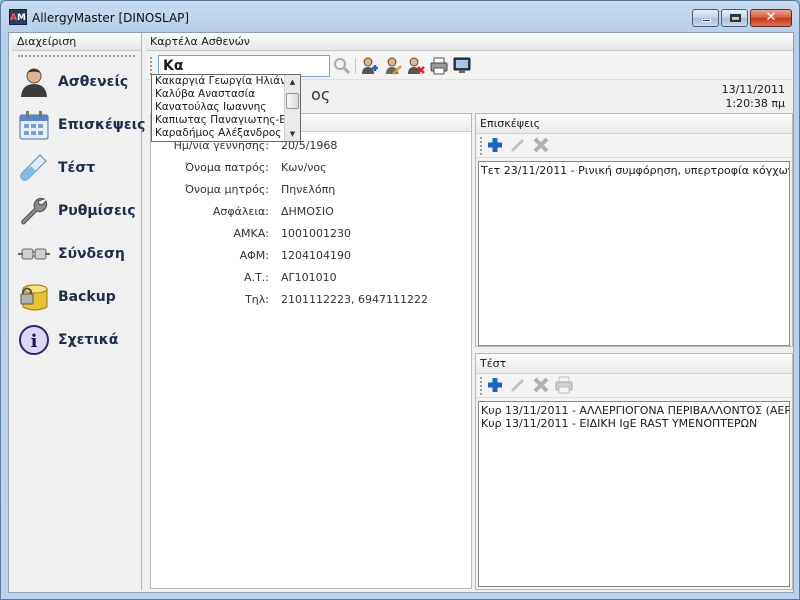 The image size is (800, 600). Describe the element at coordinates (316, 233) in the screenshot. I see `detail-field-value: 1001001230` at that location.